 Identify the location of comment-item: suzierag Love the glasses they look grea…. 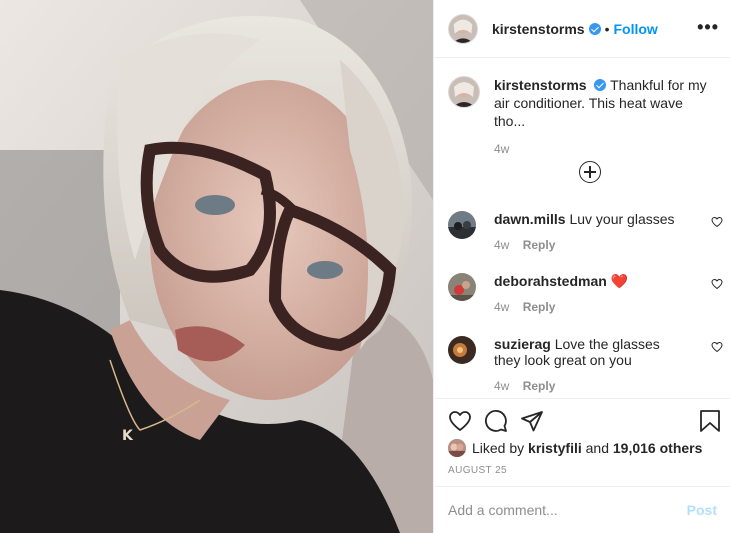
(585, 365).